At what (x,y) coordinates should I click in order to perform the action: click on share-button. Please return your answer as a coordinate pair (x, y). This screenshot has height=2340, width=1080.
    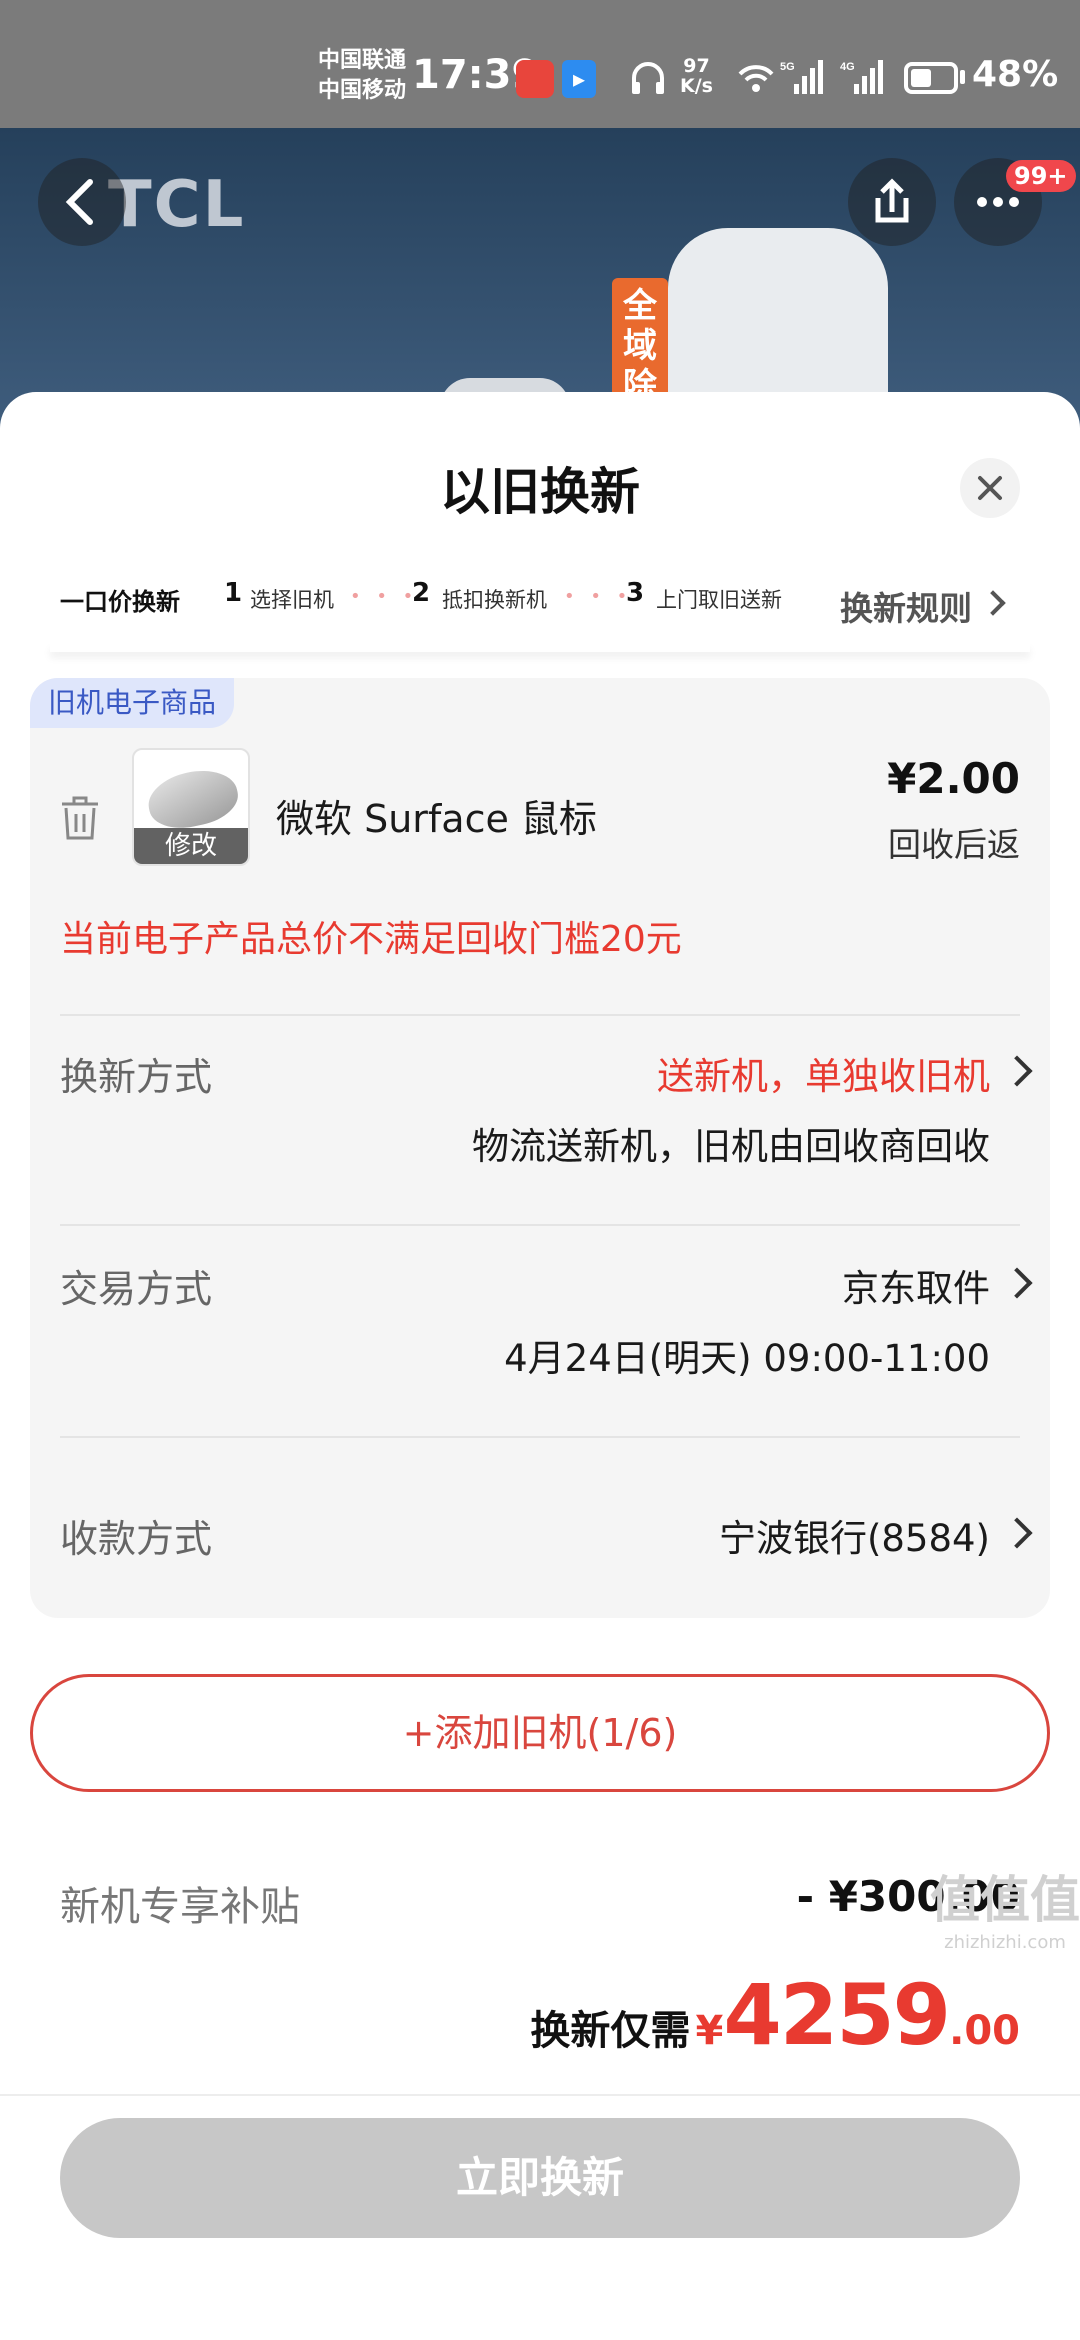
    Looking at the image, I should click on (892, 202).